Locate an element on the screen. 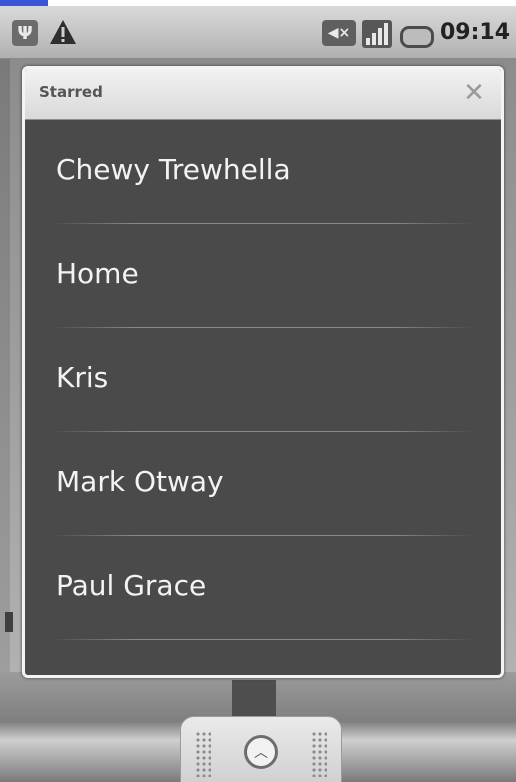 The image size is (516, 782). launcher-handle: ︿ is located at coordinates (261, 749).